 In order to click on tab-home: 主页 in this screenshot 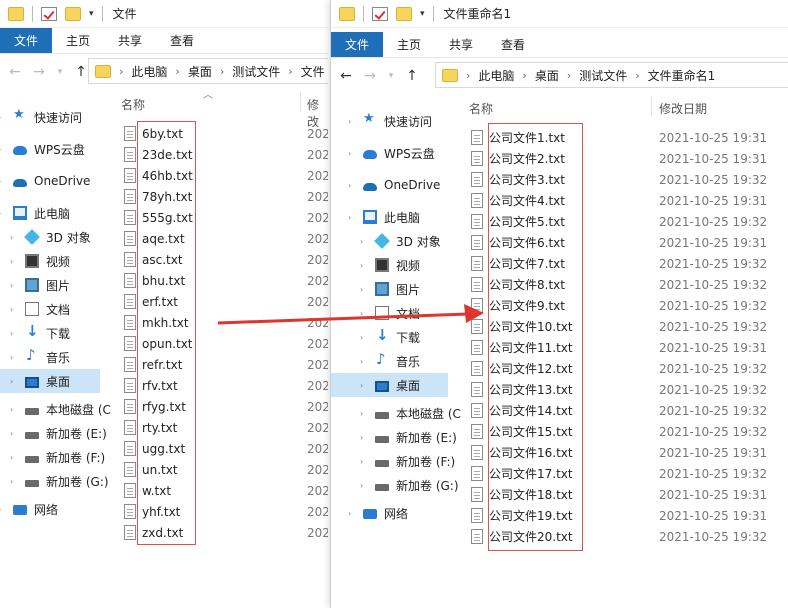, I will do `click(409, 44)`.